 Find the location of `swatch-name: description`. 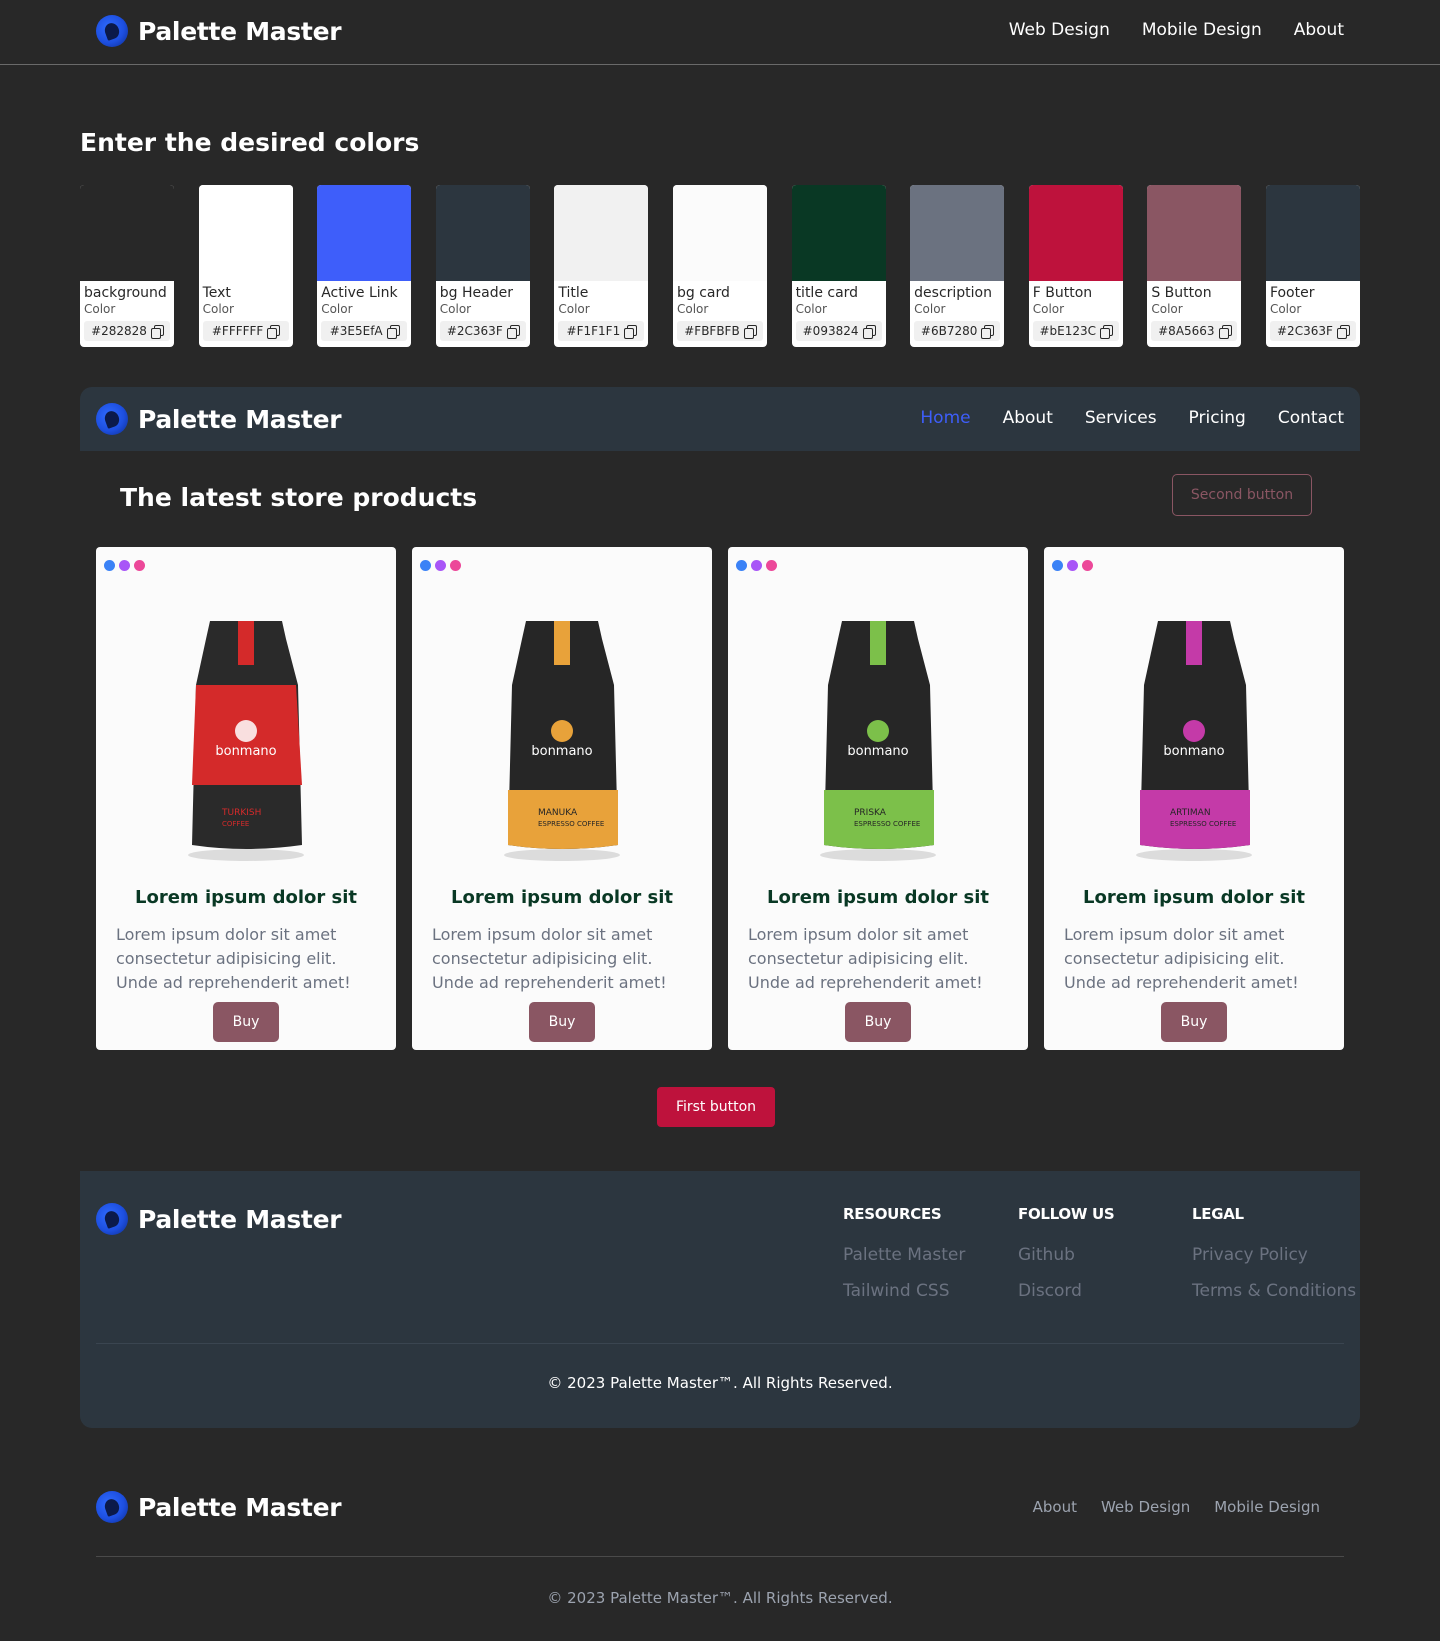

swatch-name: description is located at coordinates (953, 293).